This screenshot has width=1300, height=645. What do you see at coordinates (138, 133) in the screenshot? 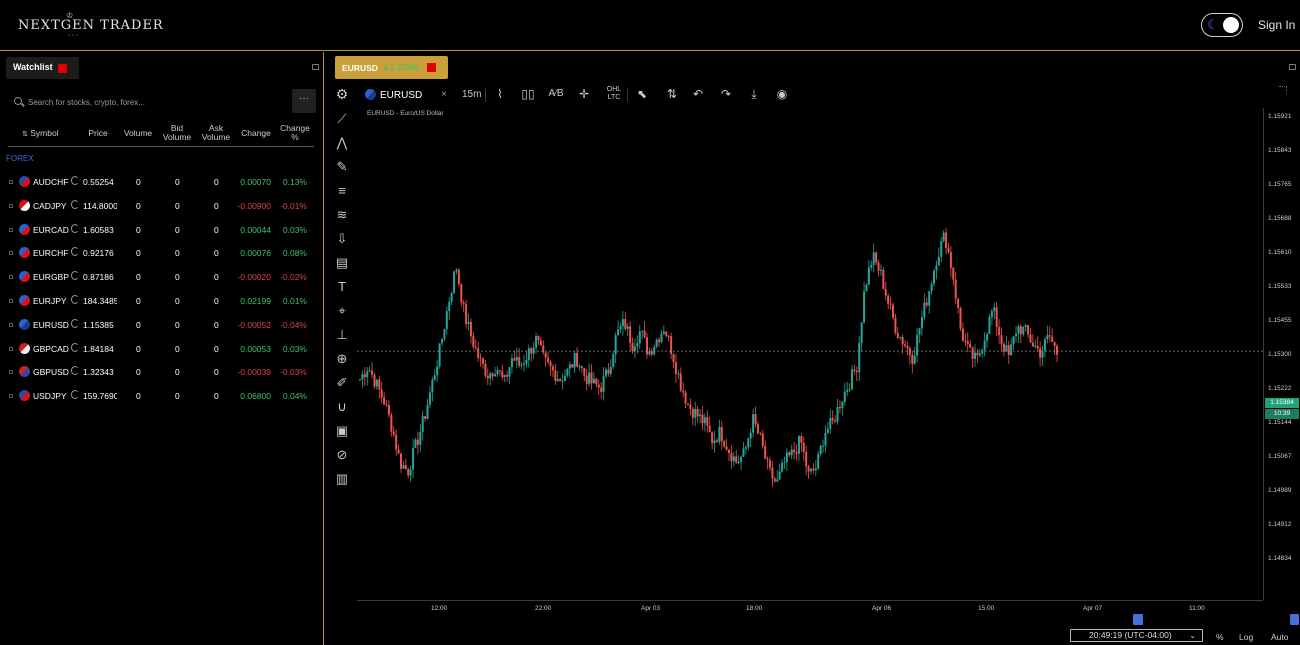
I see `col-volume: Volume` at bounding box center [138, 133].